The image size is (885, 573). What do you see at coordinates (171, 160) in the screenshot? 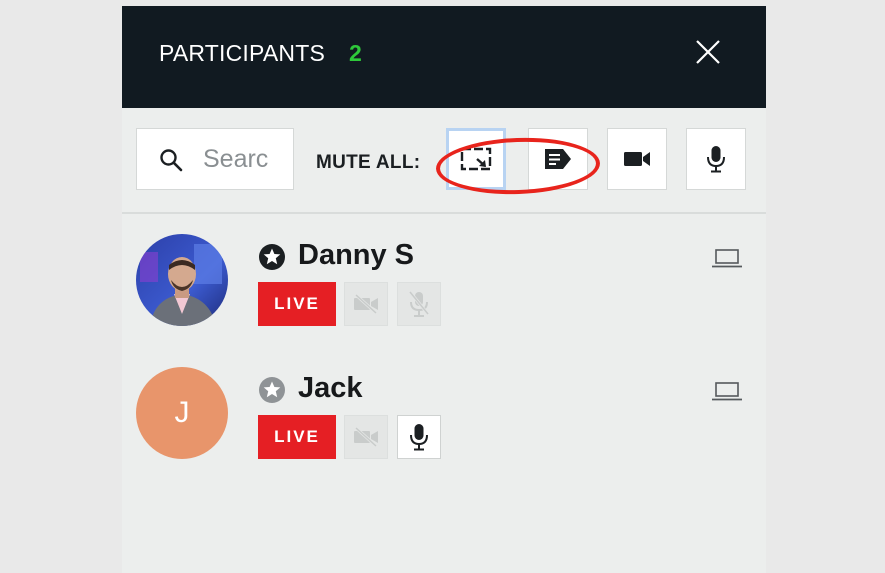
I see `search-icon` at bounding box center [171, 160].